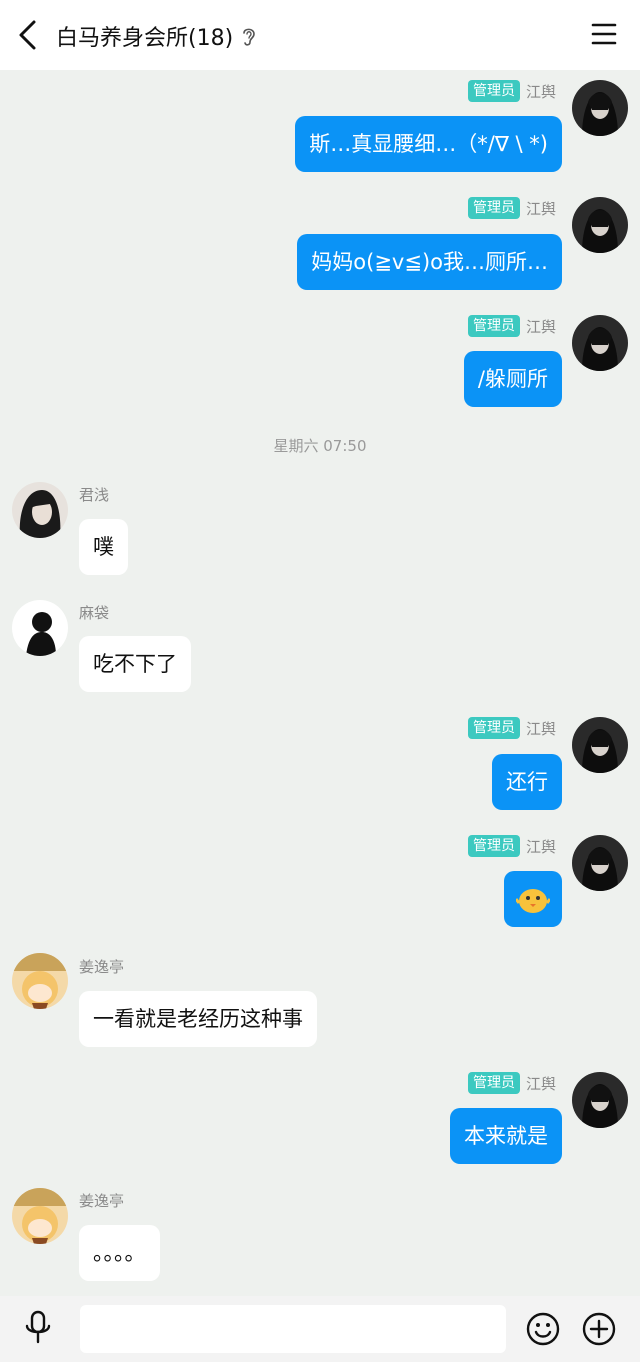 The height and width of the screenshot is (1362, 640). What do you see at coordinates (604, 34) in the screenshot?
I see `menu-icon` at bounding box center [604, 34].